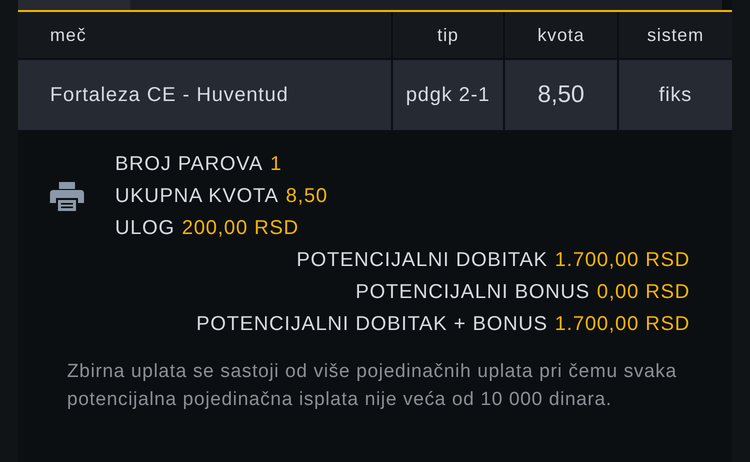 The width and height of the screenshot is (750, 462). Describe the element at coordinates (67, 196) in the screenshot. I see `print-icon` at that location.